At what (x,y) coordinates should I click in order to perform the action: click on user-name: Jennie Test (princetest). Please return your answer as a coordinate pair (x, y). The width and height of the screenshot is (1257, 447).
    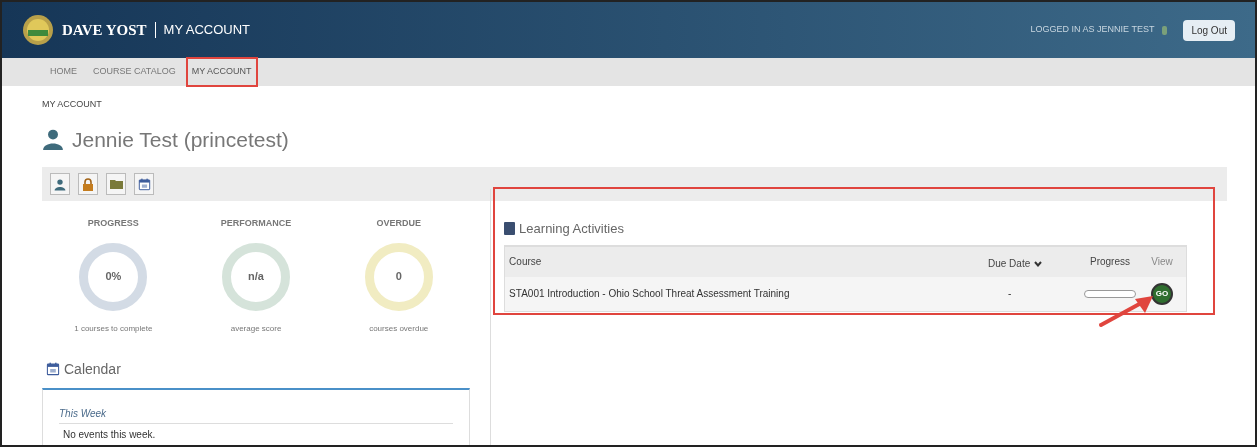
    Looking at the image, I should click on (180, 139).